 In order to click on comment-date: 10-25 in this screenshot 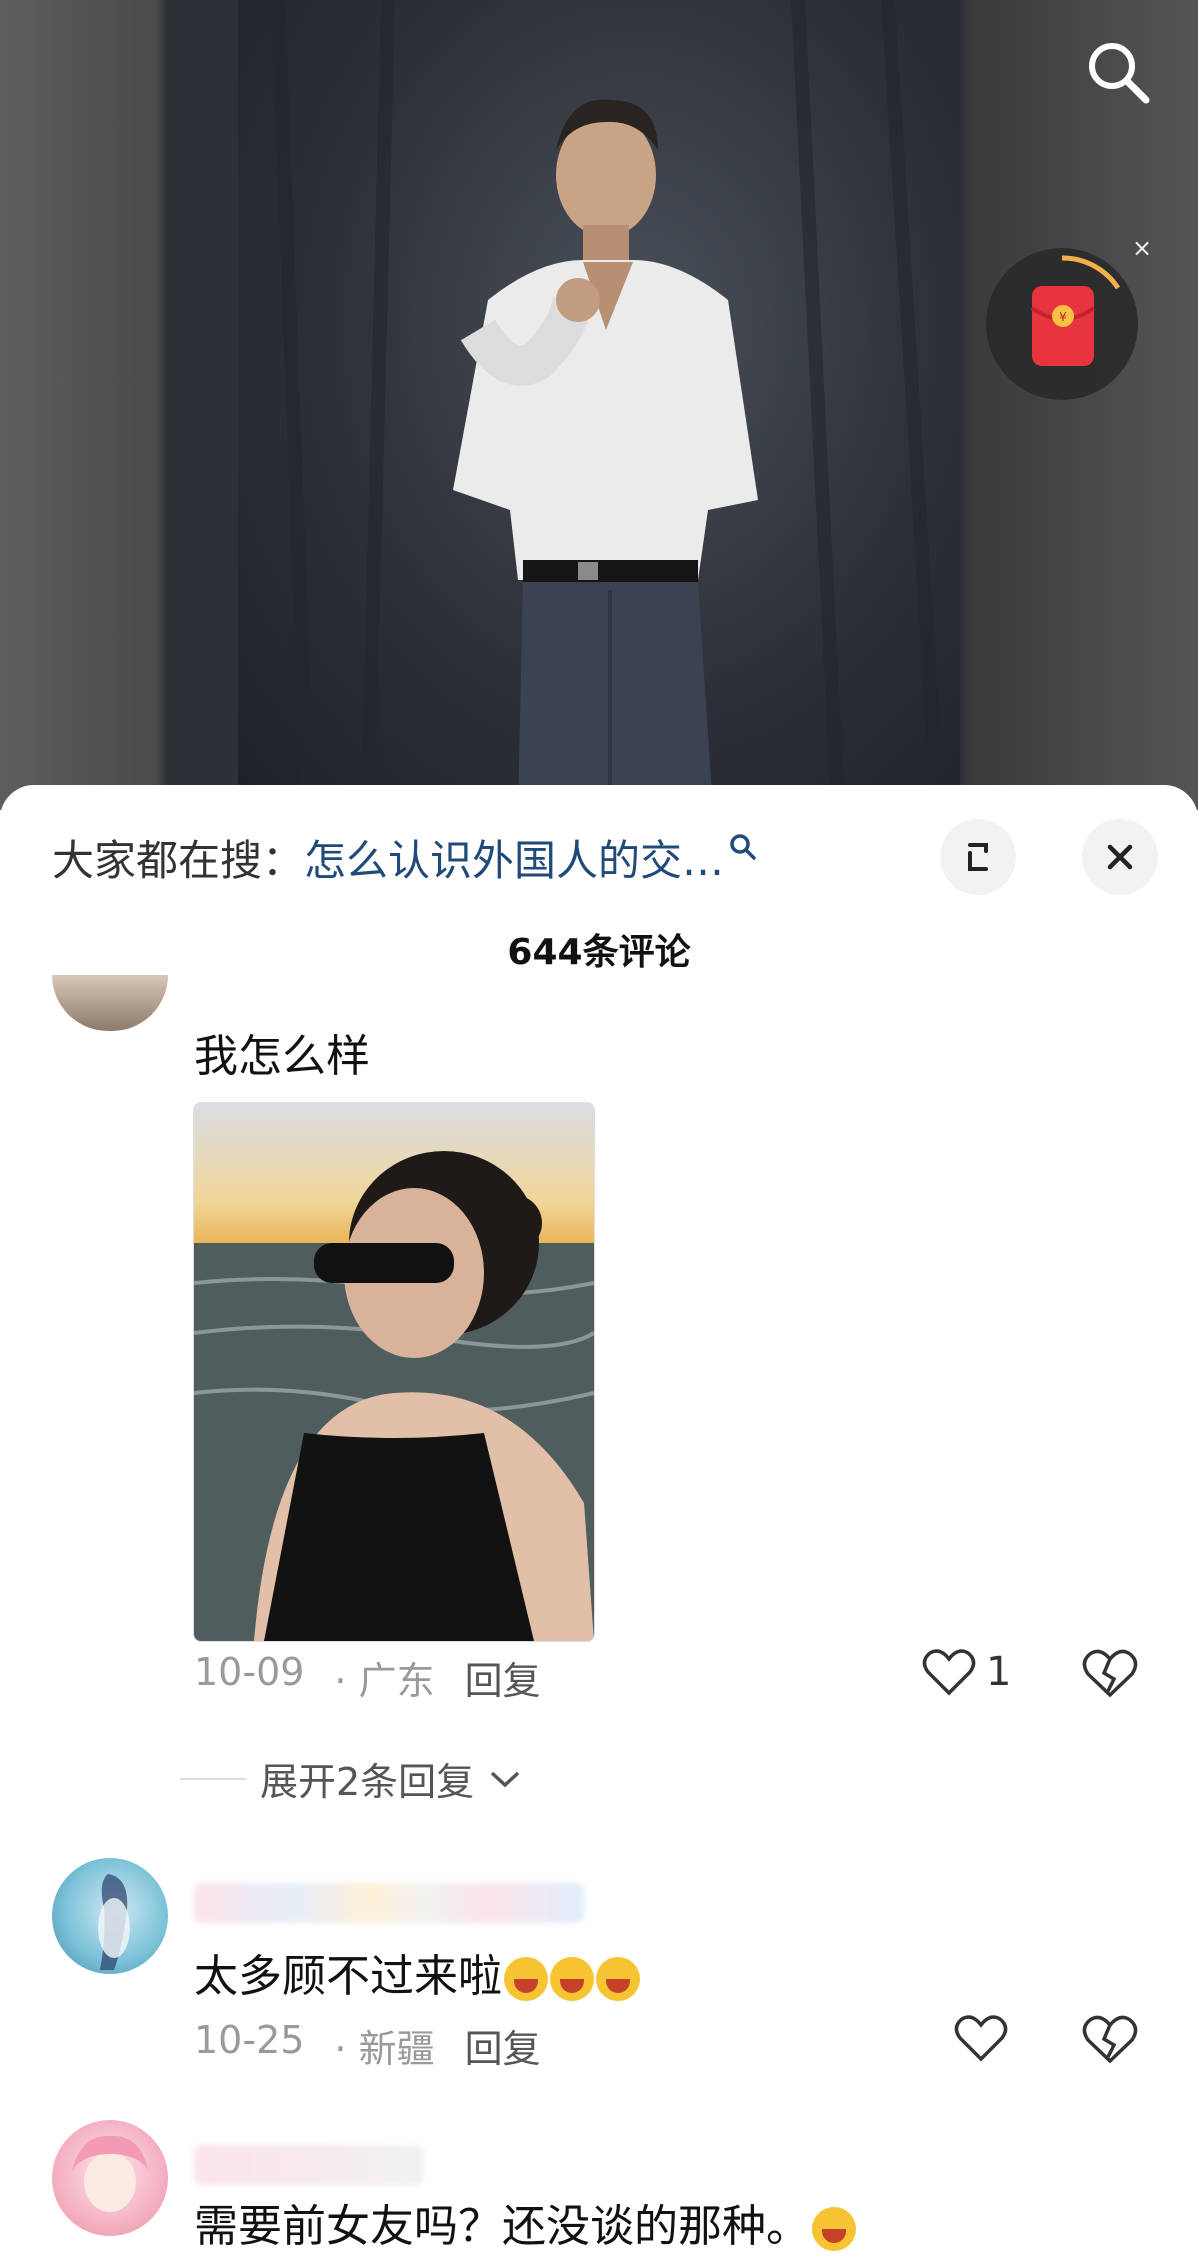, I will do `click(249, 2040)`.